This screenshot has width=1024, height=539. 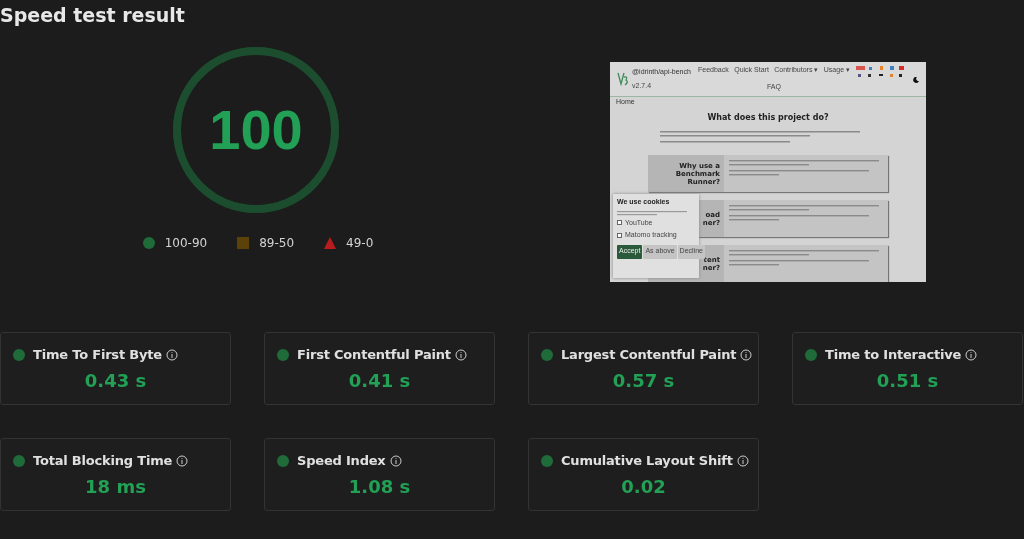 I want to click on metric-value: 0.41 s, so click(x=379, y=380).